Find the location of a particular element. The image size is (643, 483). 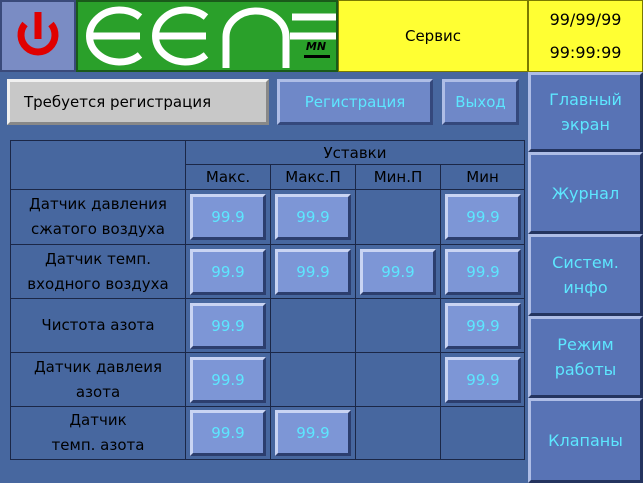

datetime-display: 99/99/99 99:99:99 is located at coordinates (585, 36).